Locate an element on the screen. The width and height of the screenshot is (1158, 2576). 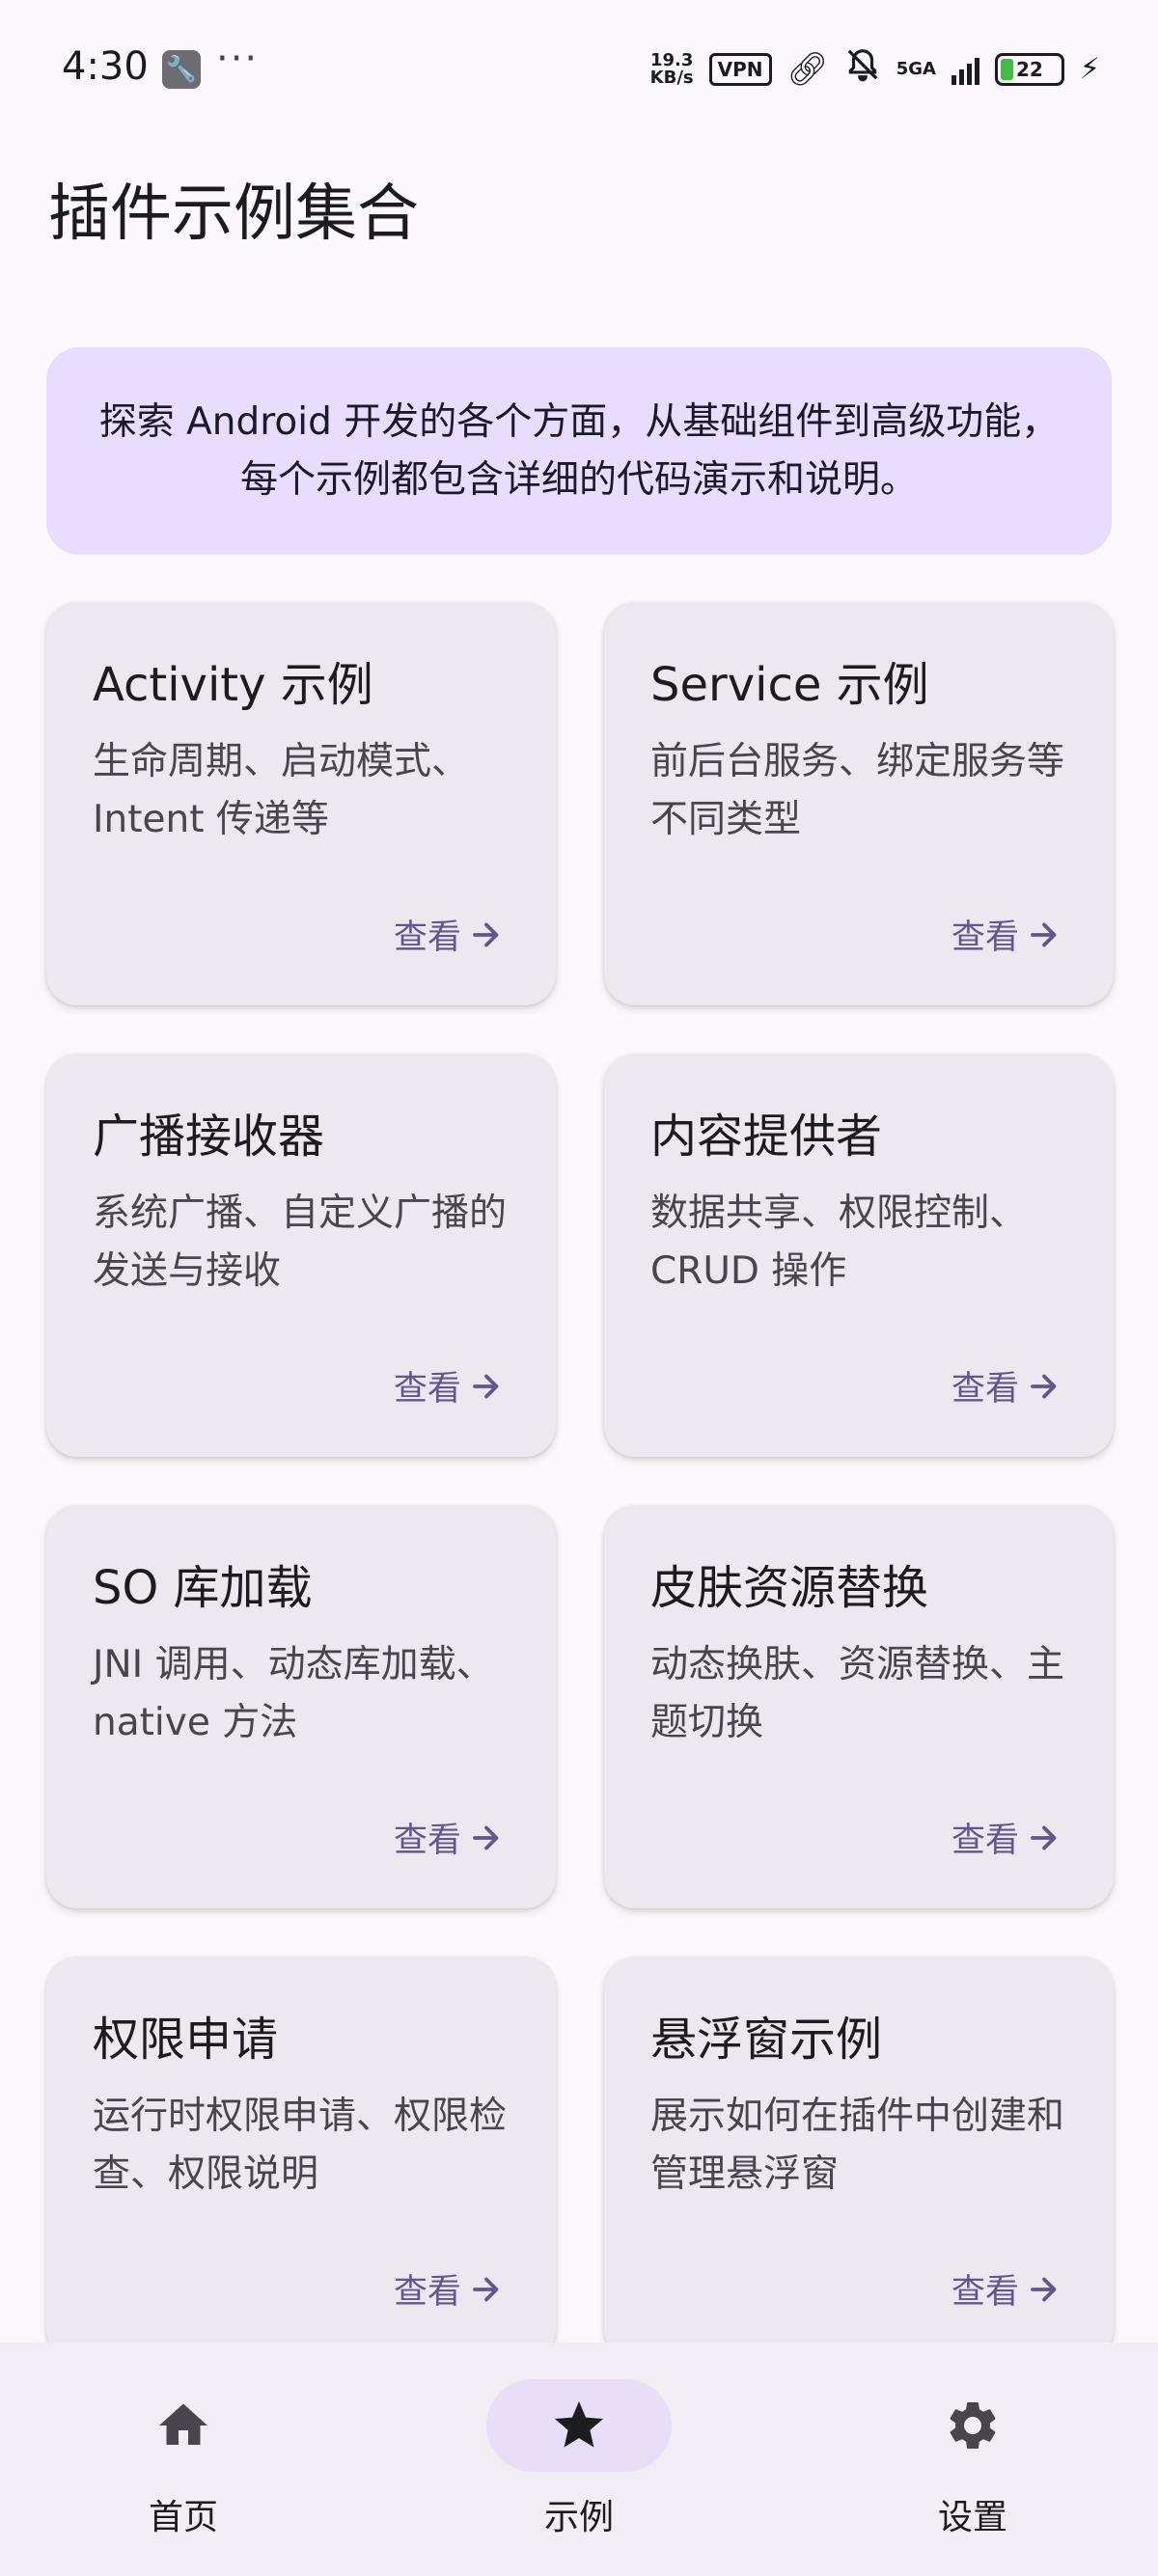
card-description: 展示如何在插件中创建和管理悬浮窗 is located at coordinates (857, 2146).